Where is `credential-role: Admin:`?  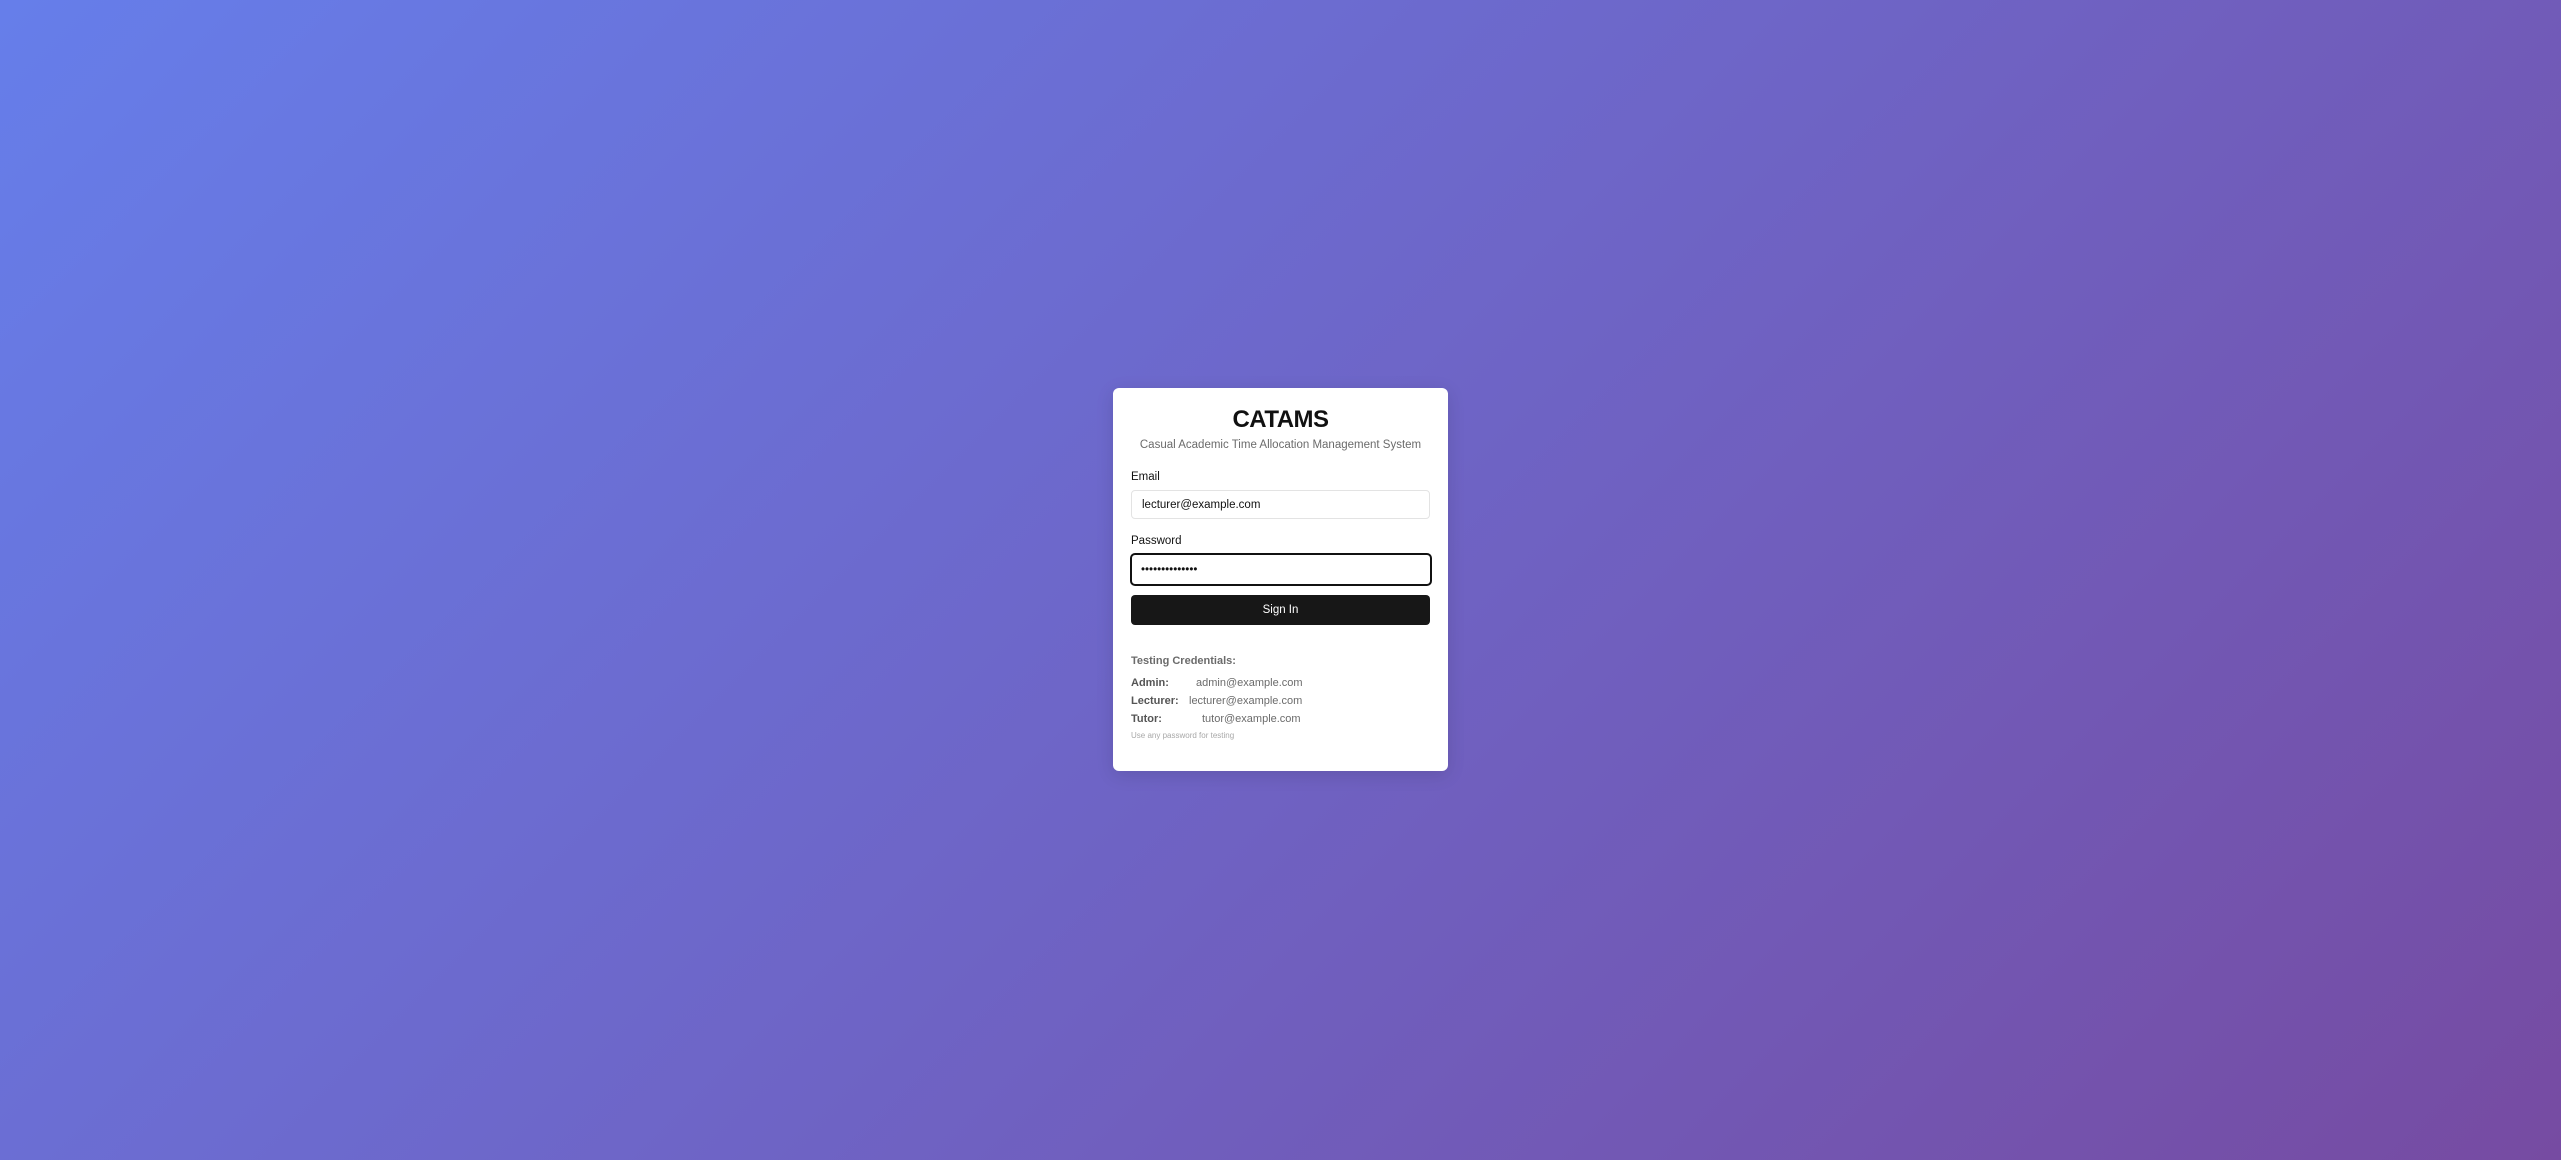 credential-role: Admin: is located at coordinates (1150, 683).